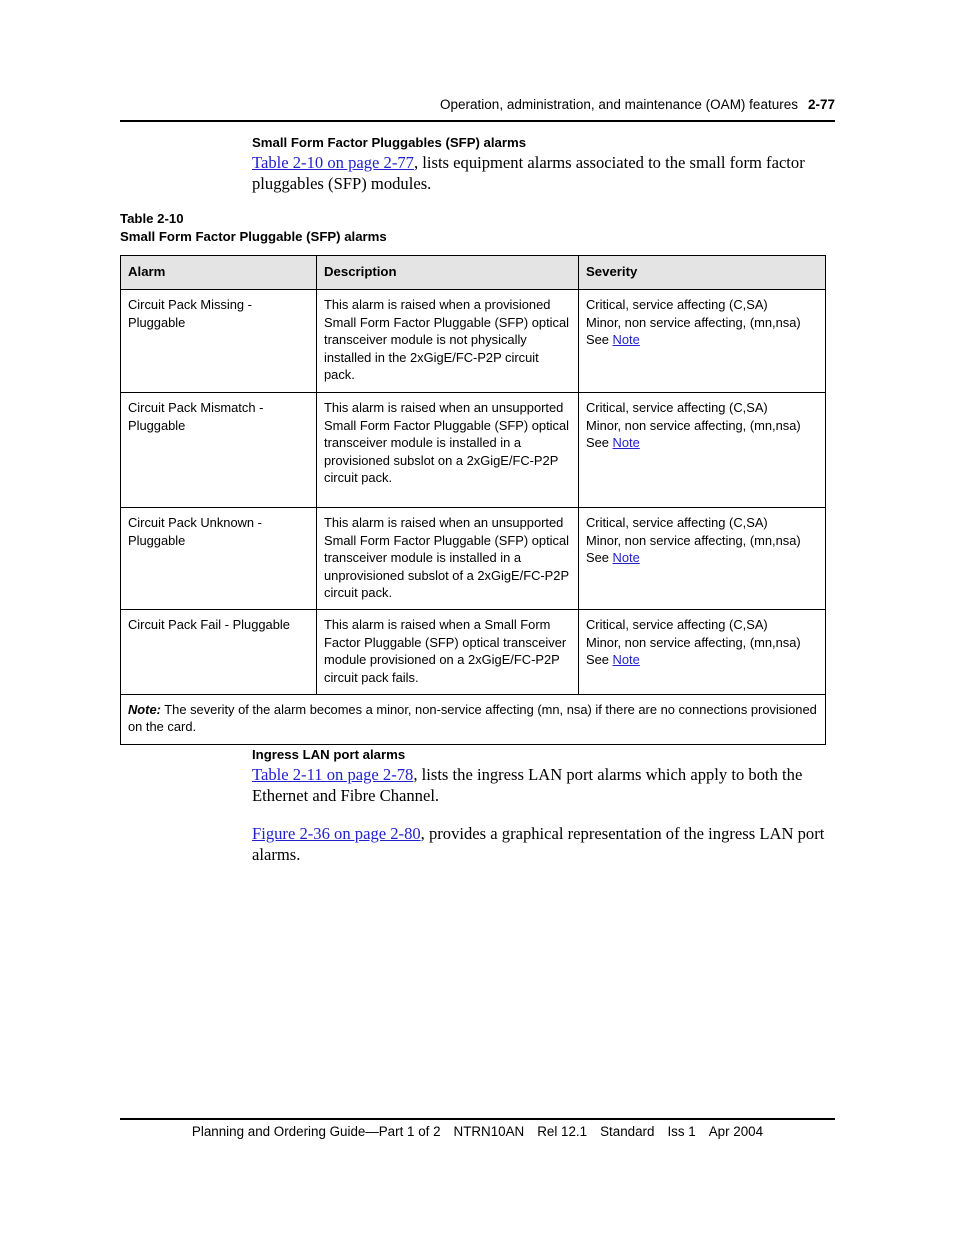 The height and width of the screenshot is (1235, 954). I want to click on page-number: 2-77, so click(821, 104).